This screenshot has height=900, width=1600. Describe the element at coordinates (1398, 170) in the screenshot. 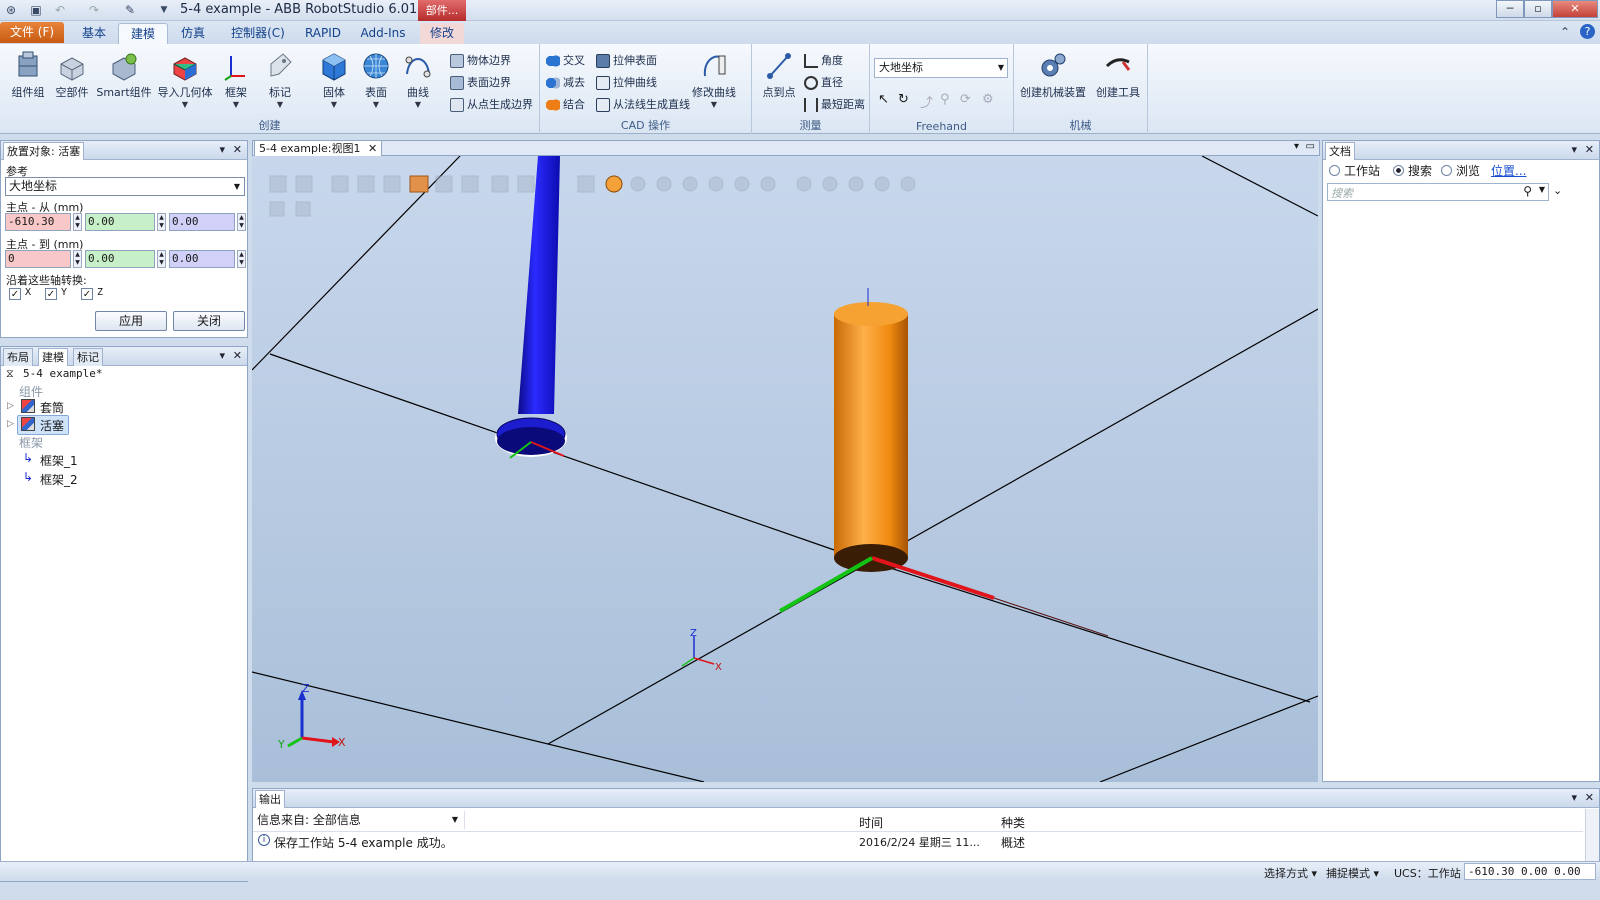

I see `radio-search` at that location.